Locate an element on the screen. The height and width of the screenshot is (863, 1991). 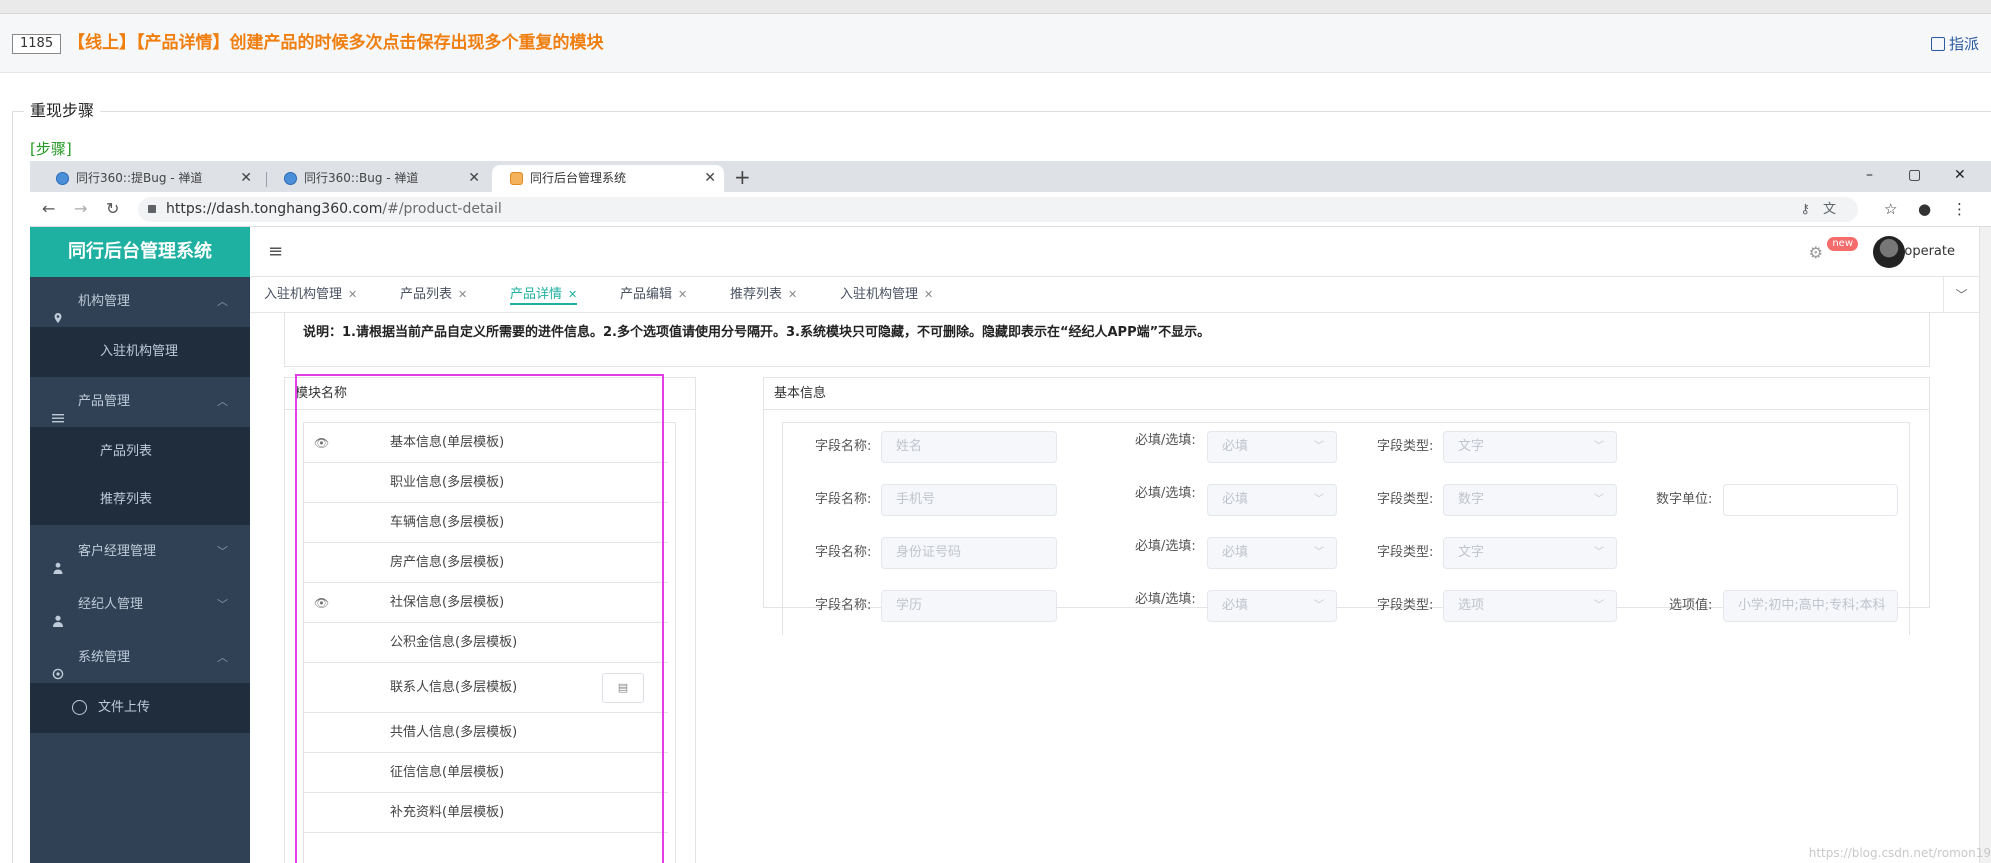
field-name-input: 学历 is located at coordinates (969, 606).